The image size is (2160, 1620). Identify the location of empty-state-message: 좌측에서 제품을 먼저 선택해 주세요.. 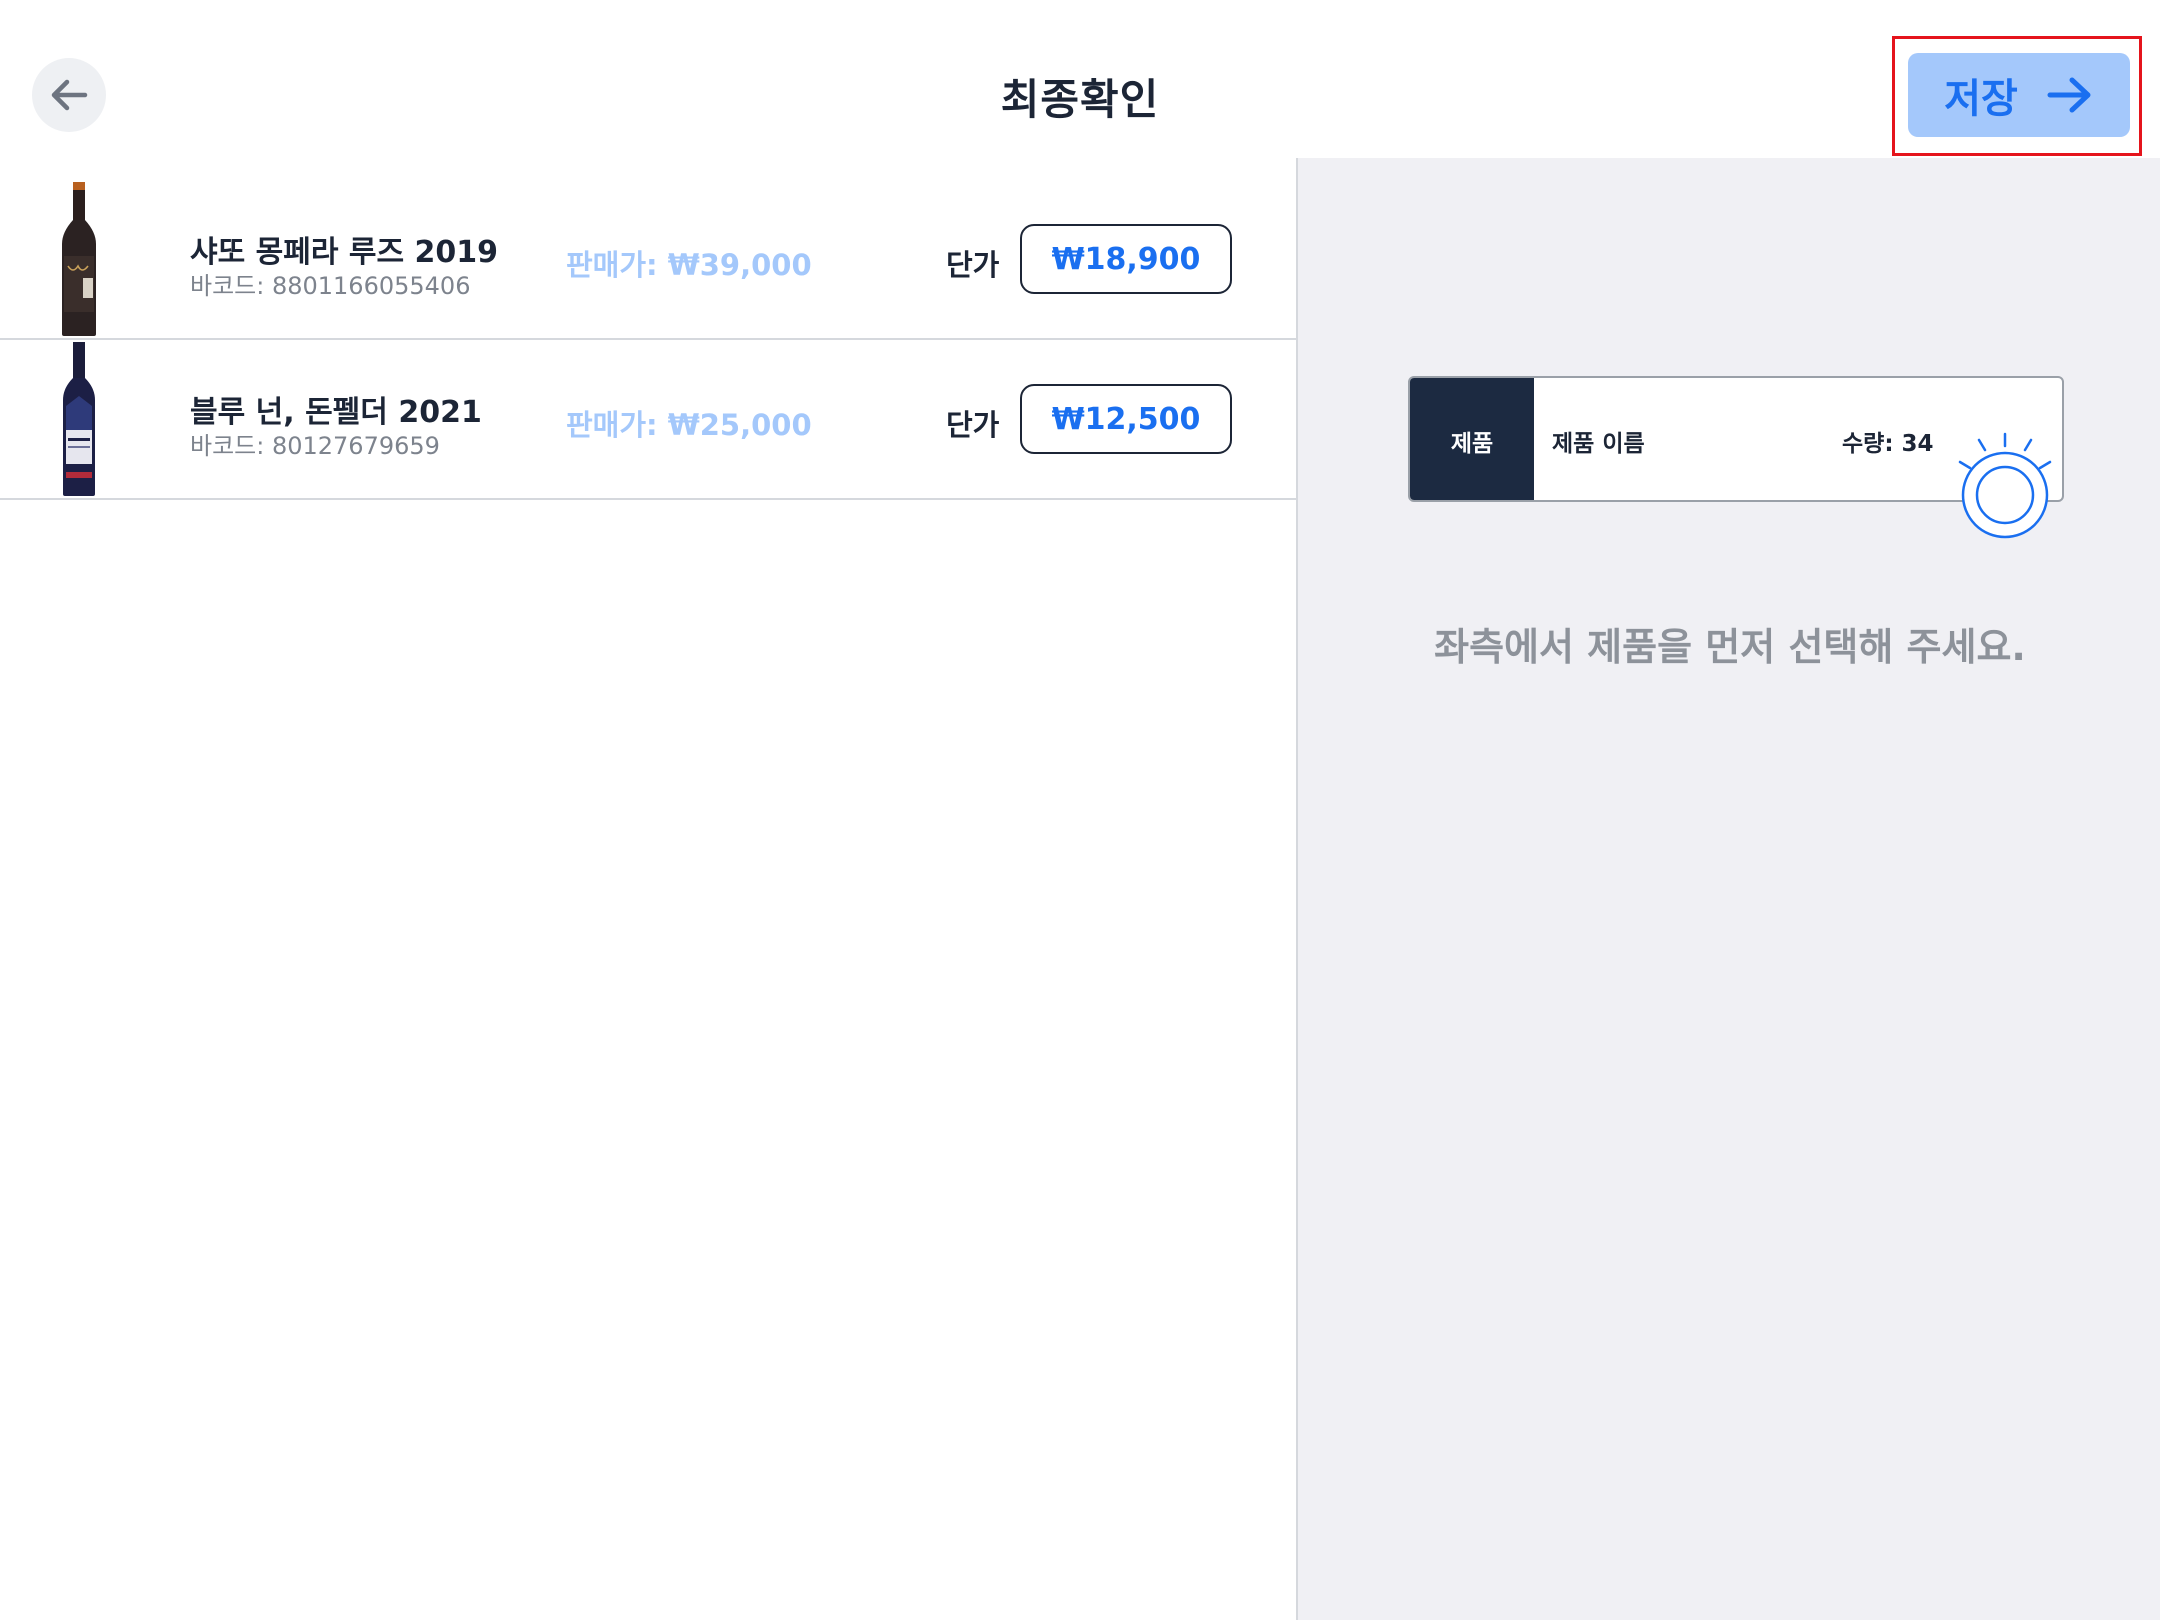
(1730, 647).